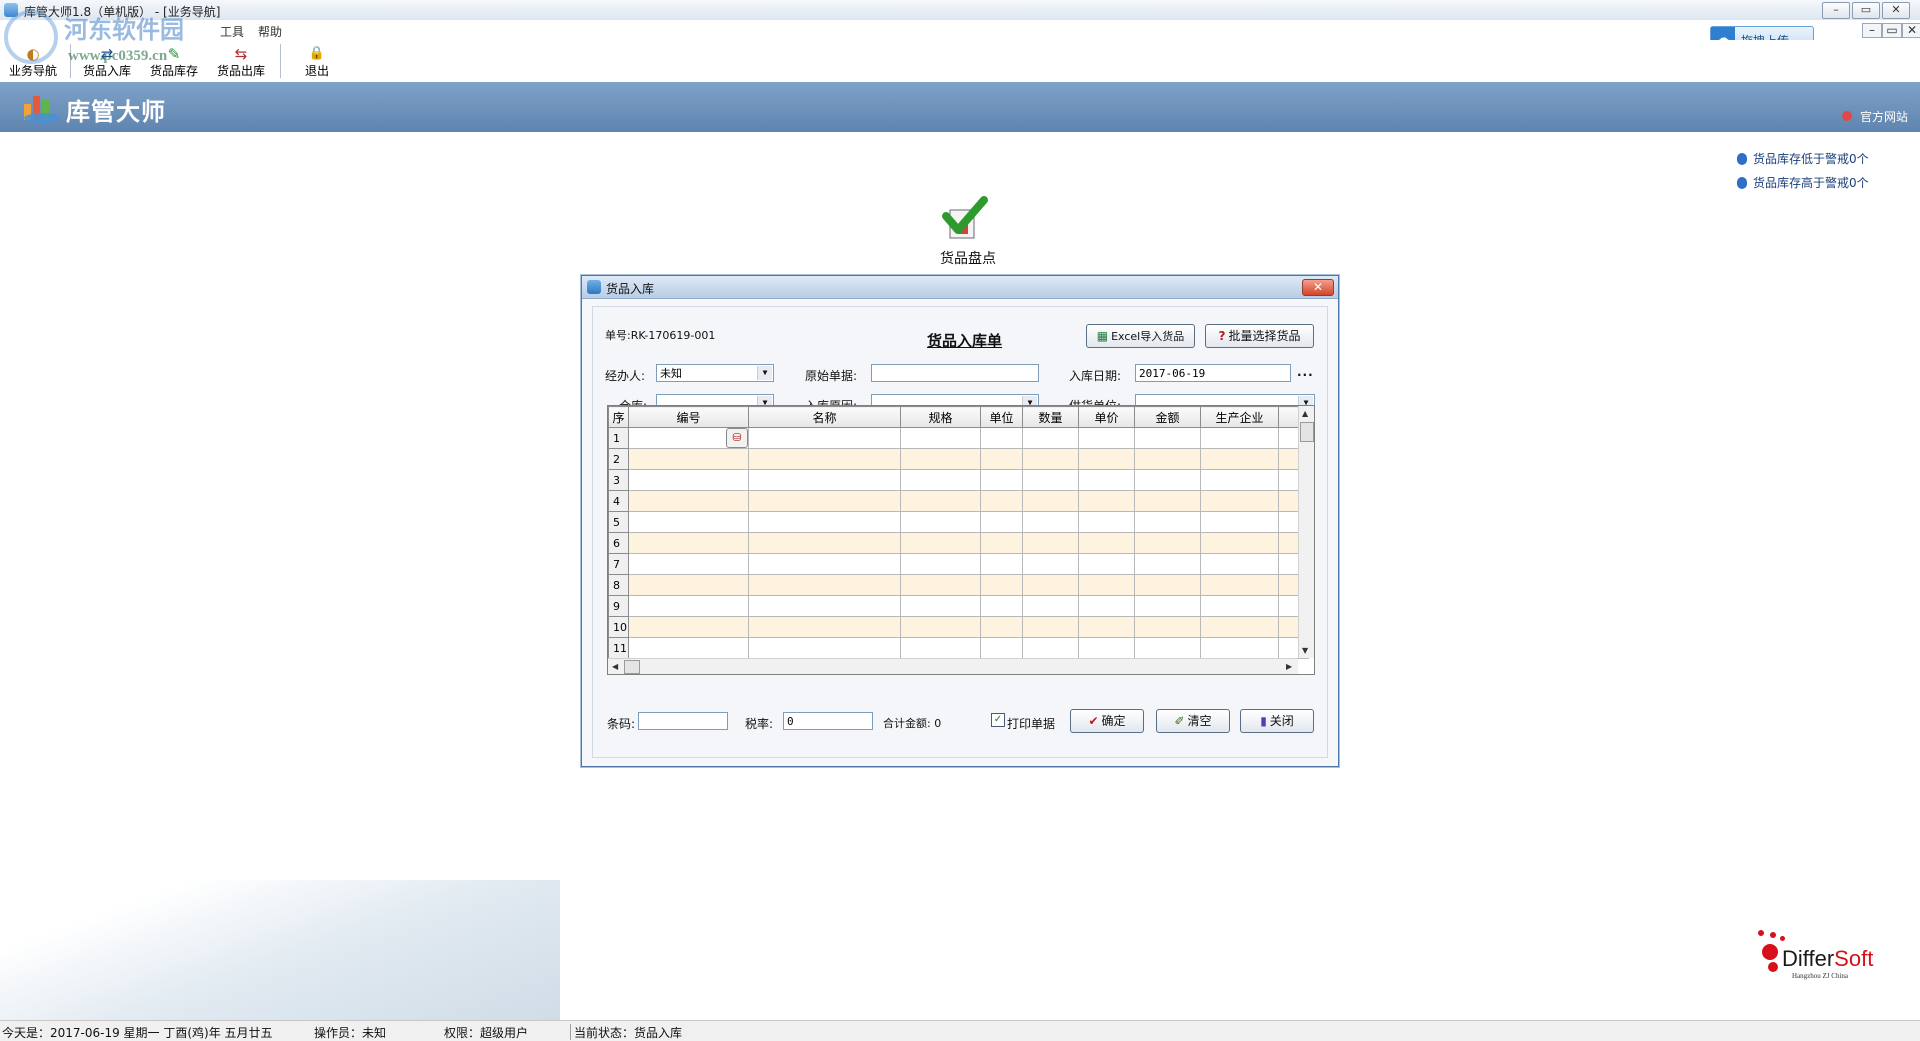 This screenshot has width=1920, height=1041. Describe the element at coordinates (715, 373) in the screenshot. I see `handler-combo: 未知 ▼` at that location.